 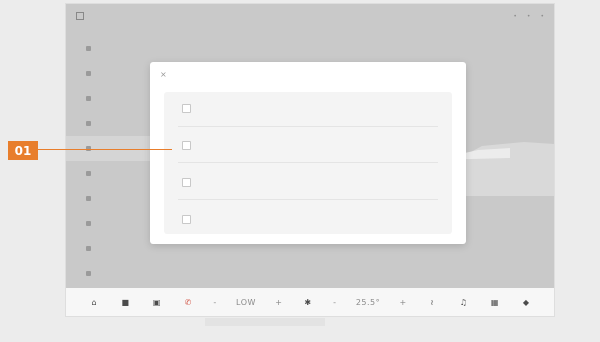 I want to click on callout-label: 01, so click(x=23, y=150).